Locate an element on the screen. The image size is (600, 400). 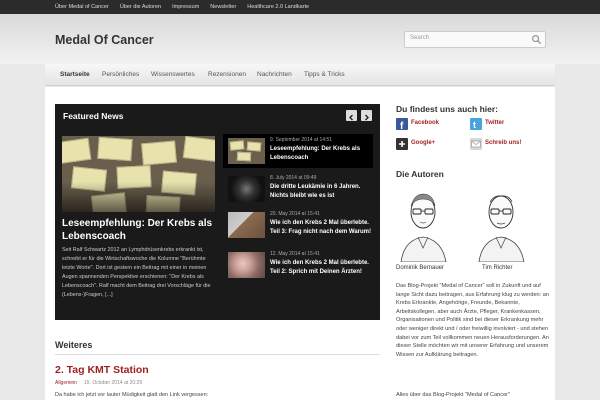
chevron-left-icon is located at coordinates (351, 117).